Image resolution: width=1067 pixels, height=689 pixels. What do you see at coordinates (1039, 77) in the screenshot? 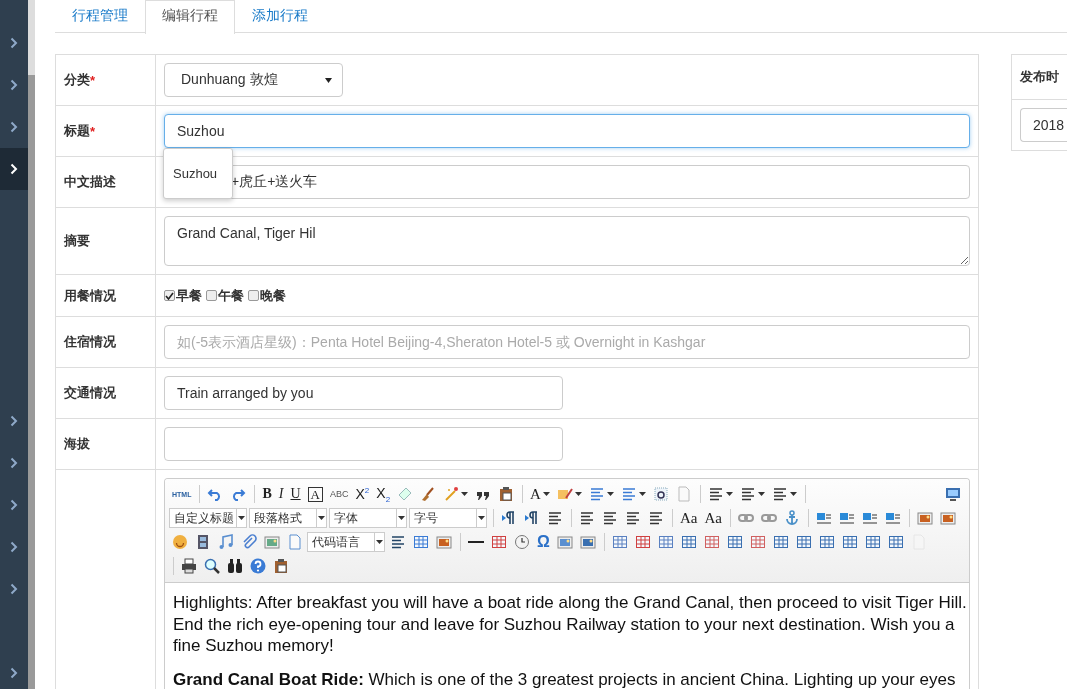
I see `panel-title: 发布时` at bounding box center [1039, 77].